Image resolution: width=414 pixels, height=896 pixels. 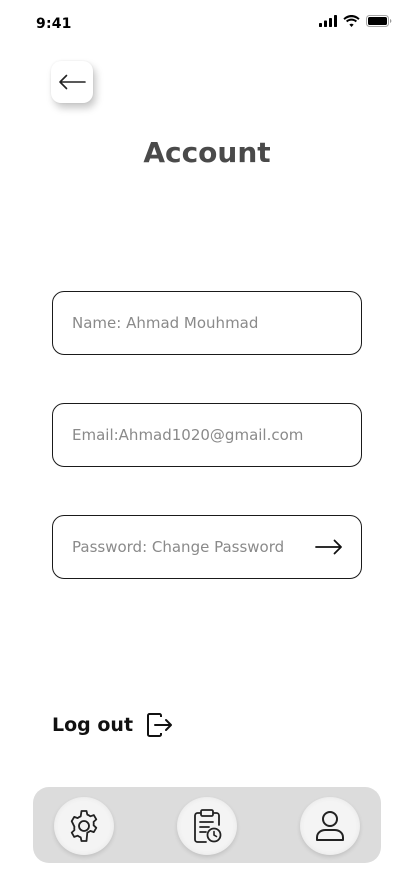 I want to click on wifi-icon, so click(x=351, y=21).